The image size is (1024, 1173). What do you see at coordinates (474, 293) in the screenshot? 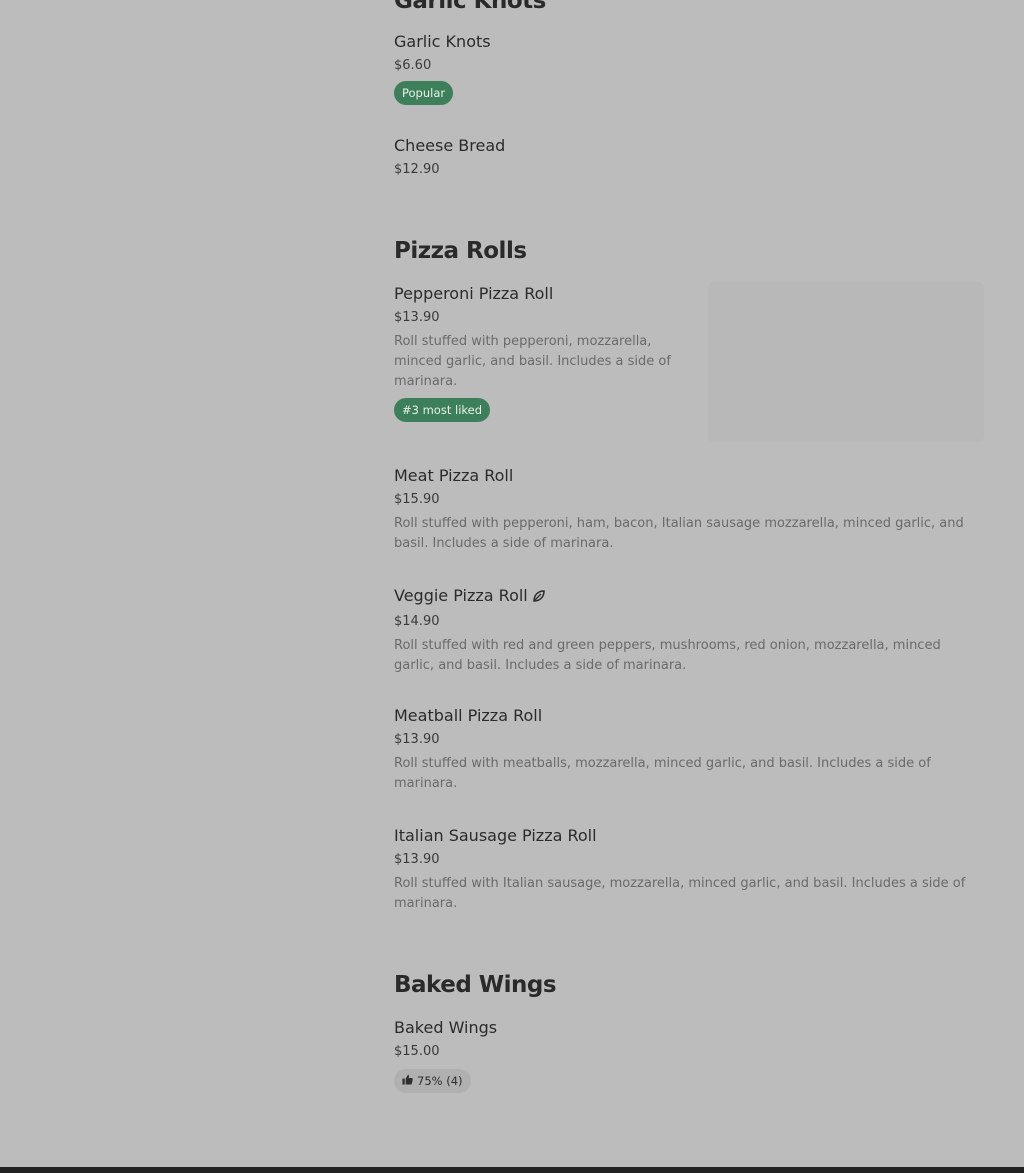
I see `item-name: Pepperoni Pizza Roll` at bounding box center [474, 293].